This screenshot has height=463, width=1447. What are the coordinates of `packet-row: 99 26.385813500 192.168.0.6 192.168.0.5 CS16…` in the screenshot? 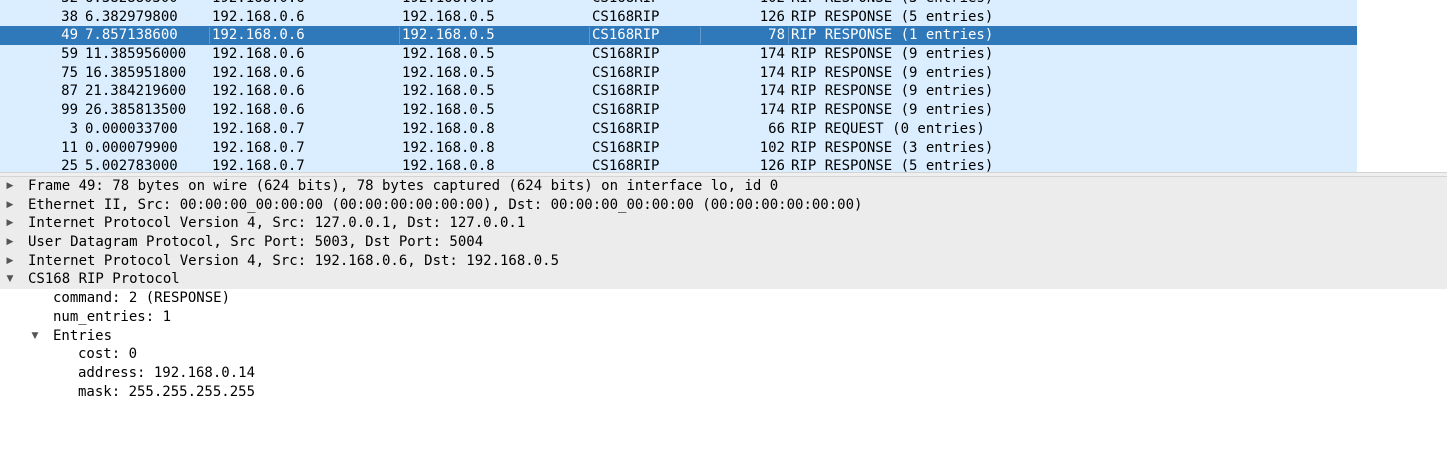 It's located at (678, 110).